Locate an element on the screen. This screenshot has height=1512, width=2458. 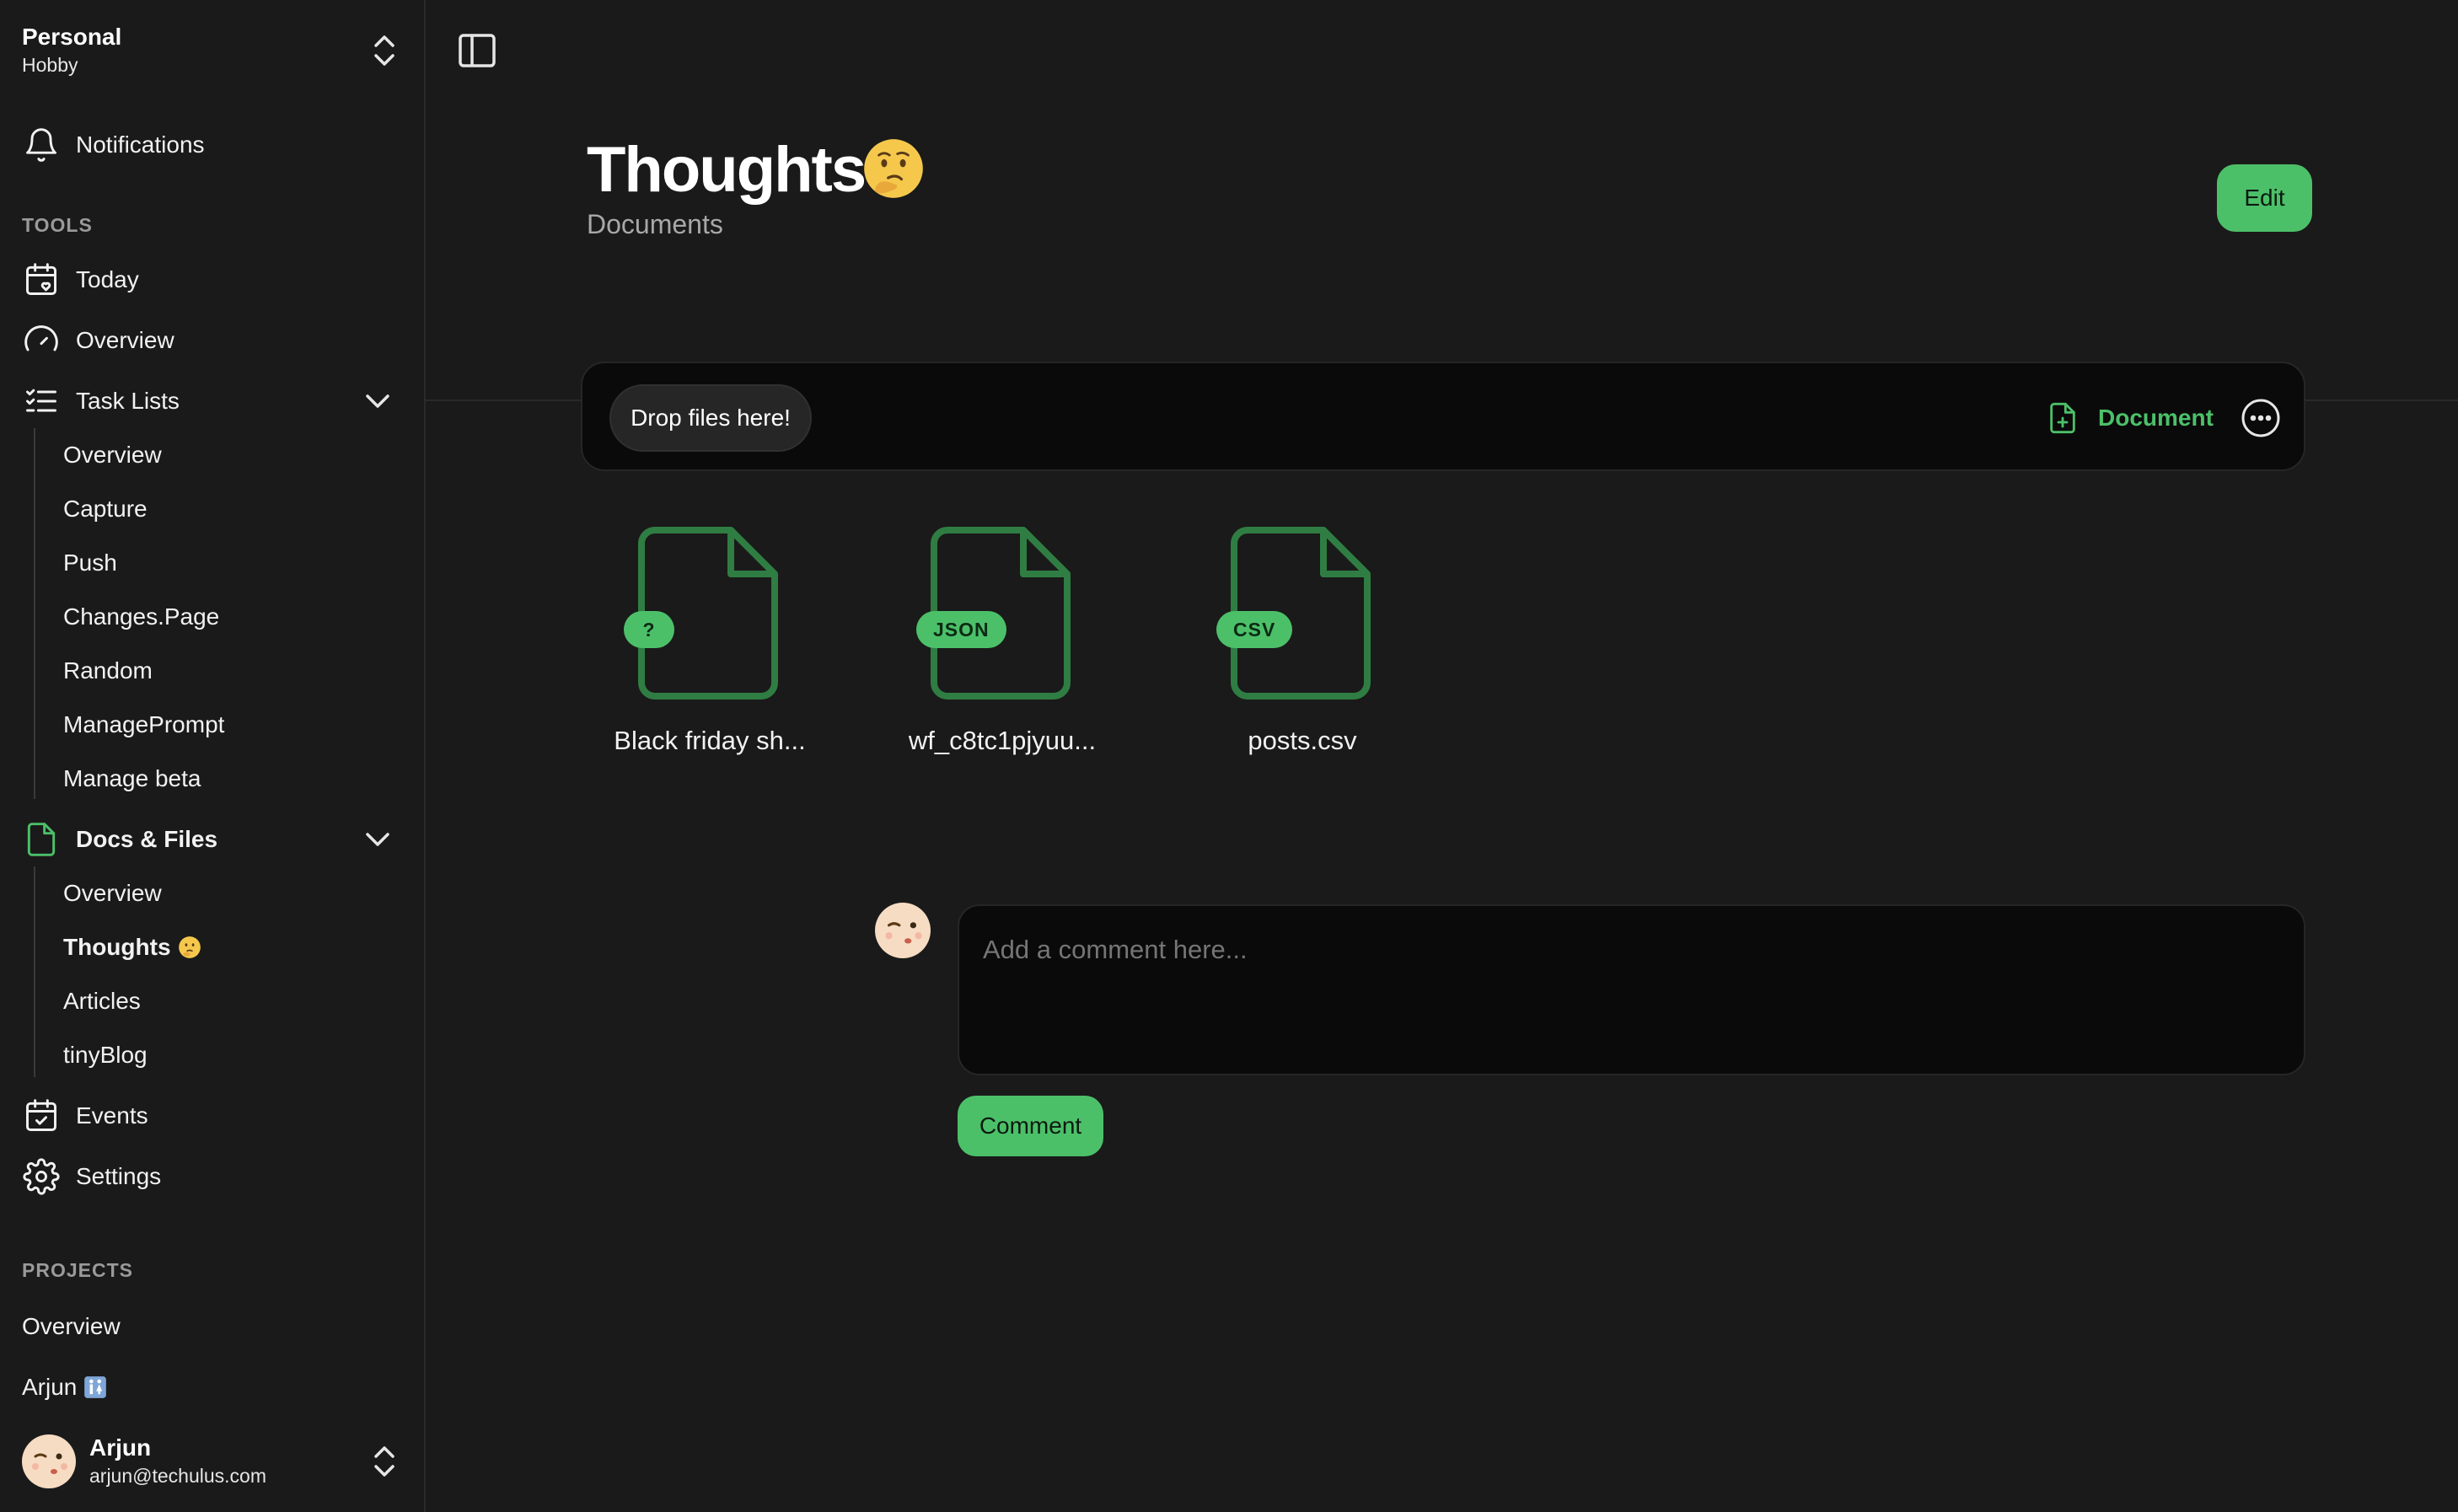
task-list-item: Changes.Page is located at coordinates (141, 616).